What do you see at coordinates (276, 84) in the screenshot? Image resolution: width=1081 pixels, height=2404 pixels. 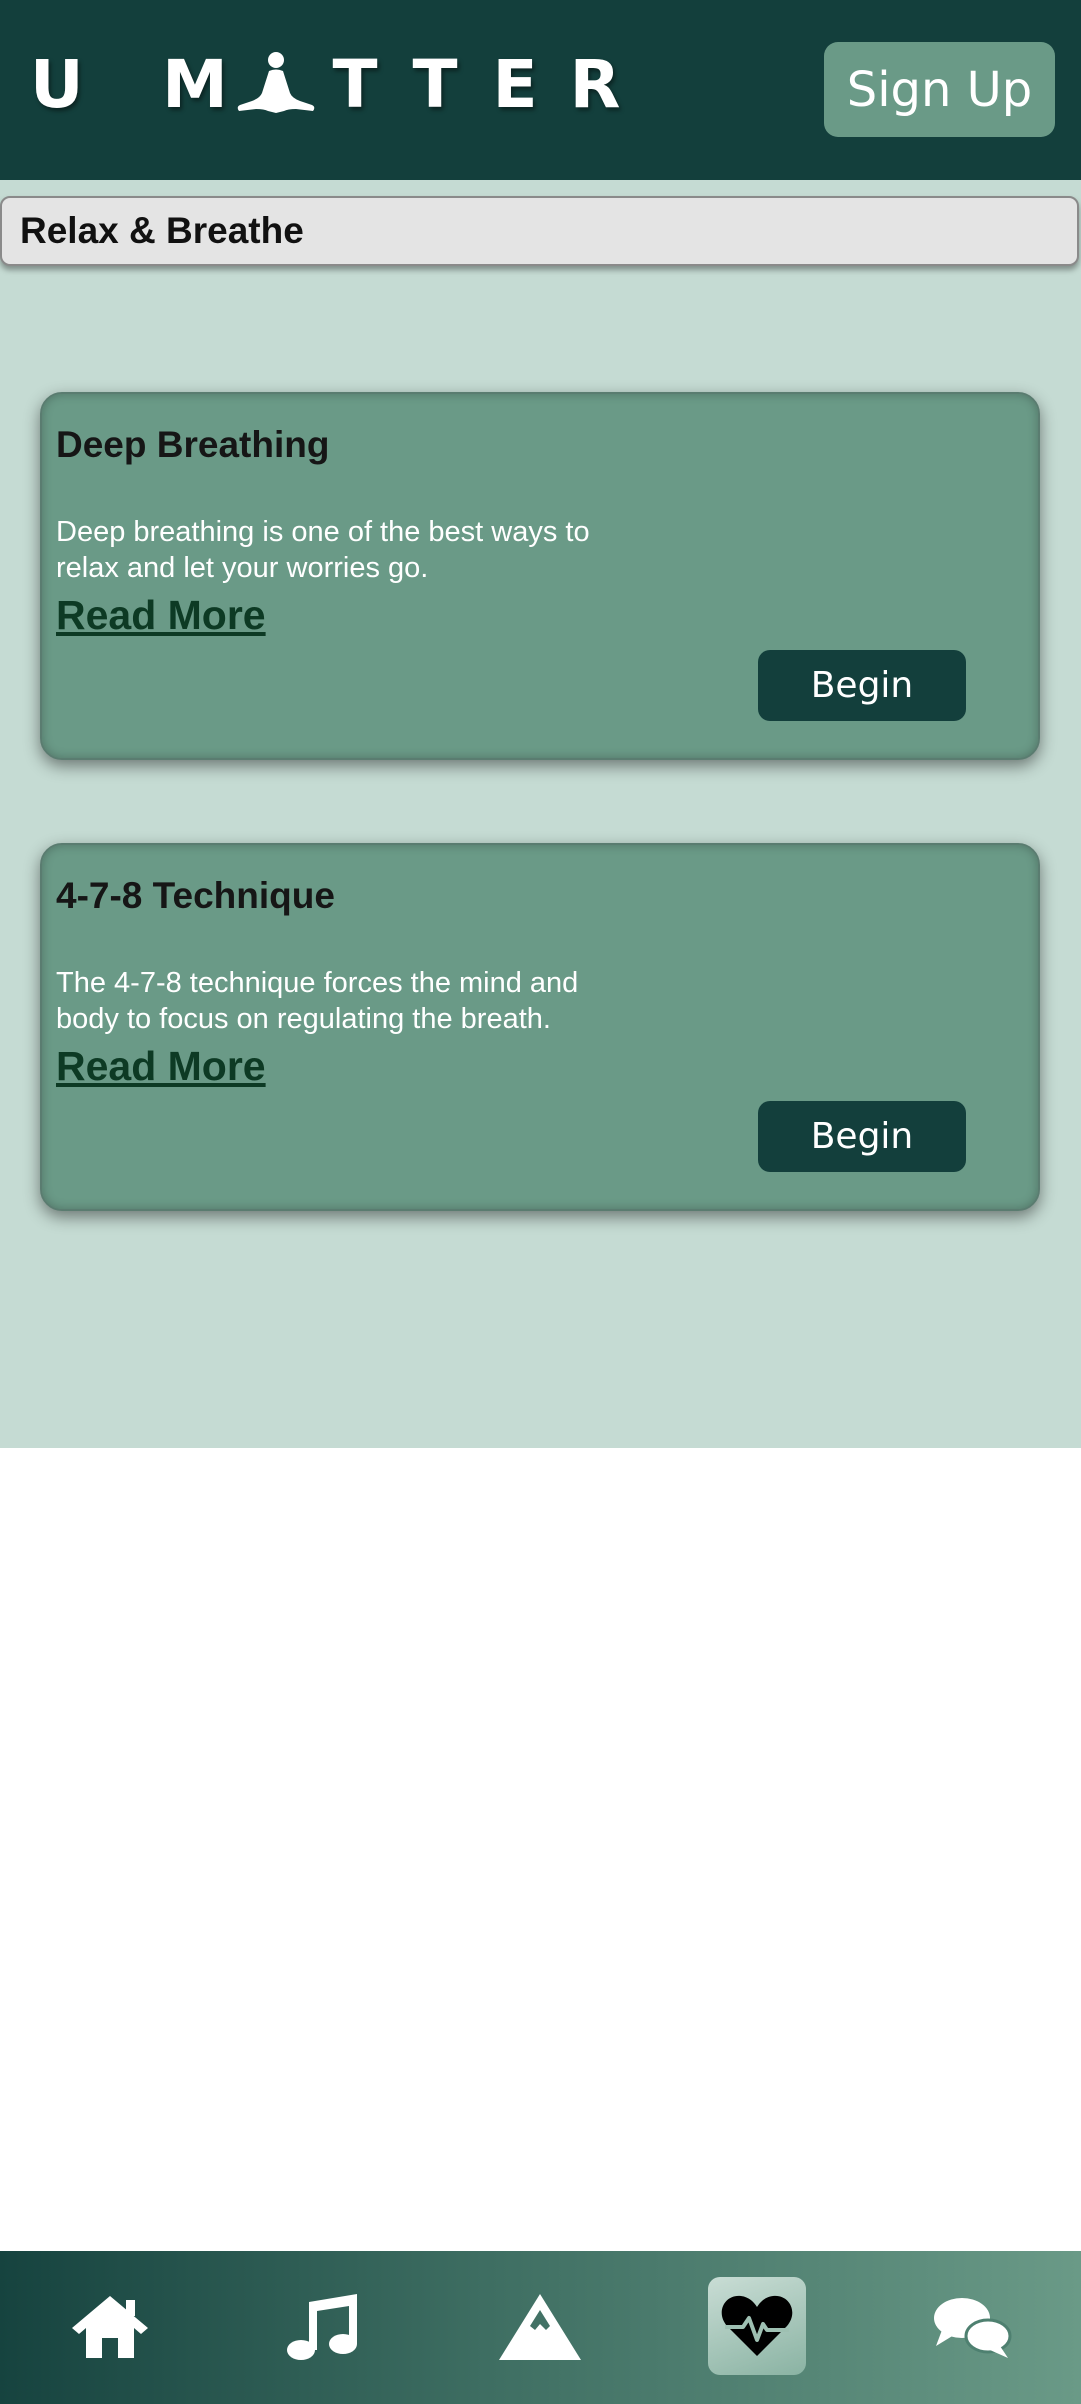 I see `meditation-figure-icon` at bounding box center [276, 84].